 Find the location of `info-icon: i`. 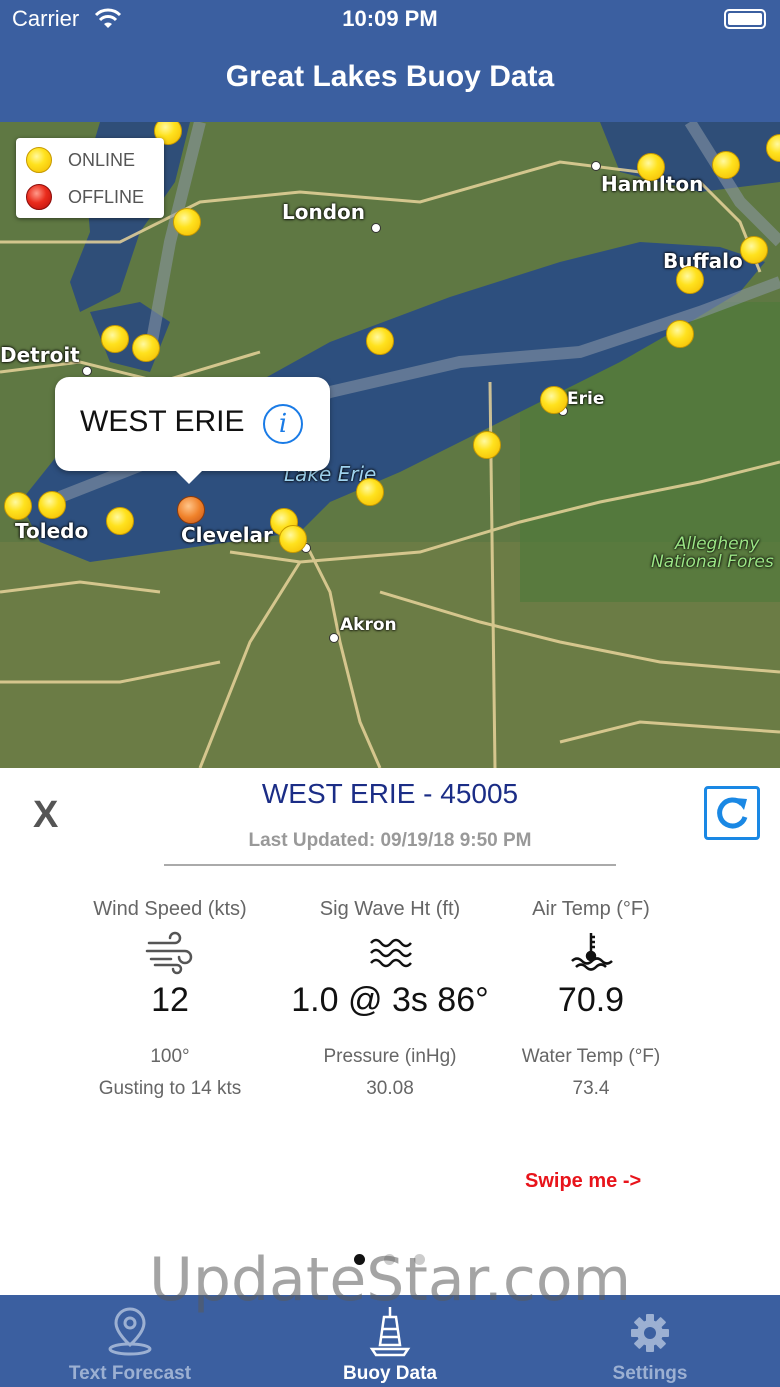

info-icon: i is located at coordinates (283, 424).